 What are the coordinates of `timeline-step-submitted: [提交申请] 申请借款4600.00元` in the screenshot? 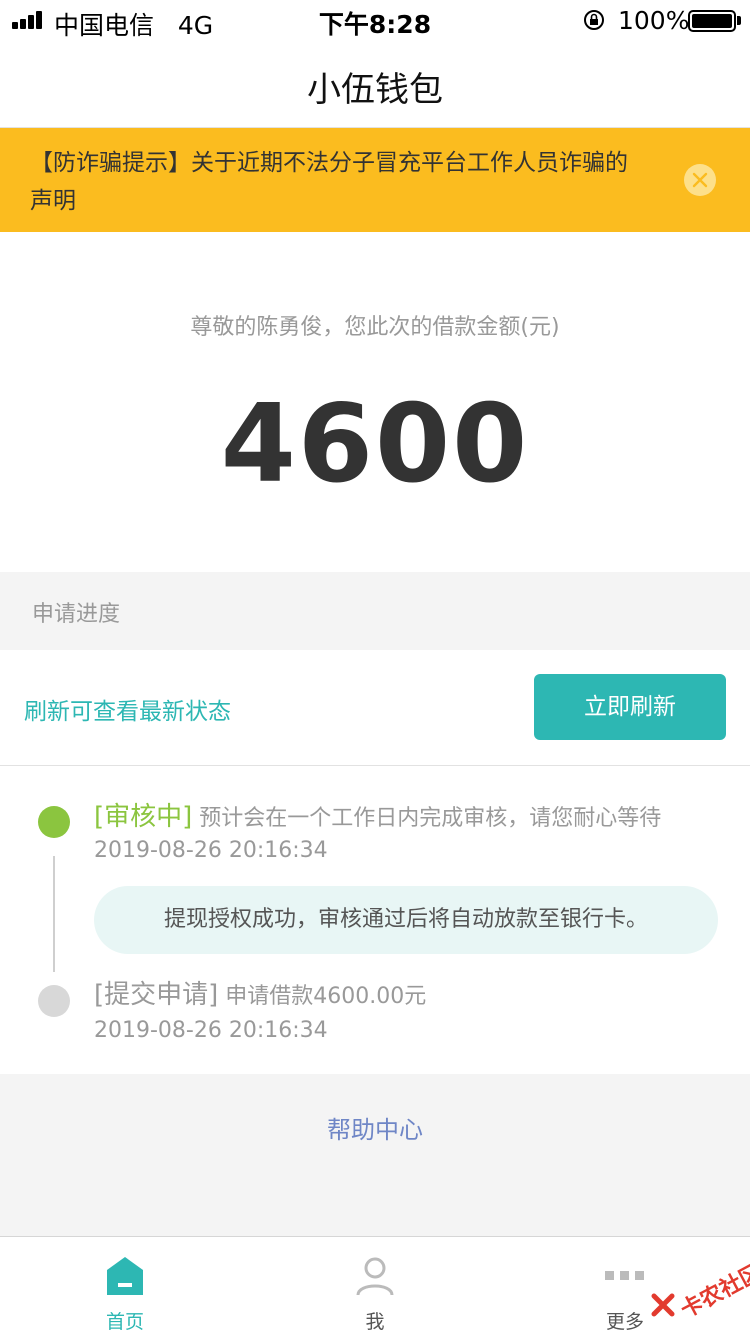 It's located at (260, 992).